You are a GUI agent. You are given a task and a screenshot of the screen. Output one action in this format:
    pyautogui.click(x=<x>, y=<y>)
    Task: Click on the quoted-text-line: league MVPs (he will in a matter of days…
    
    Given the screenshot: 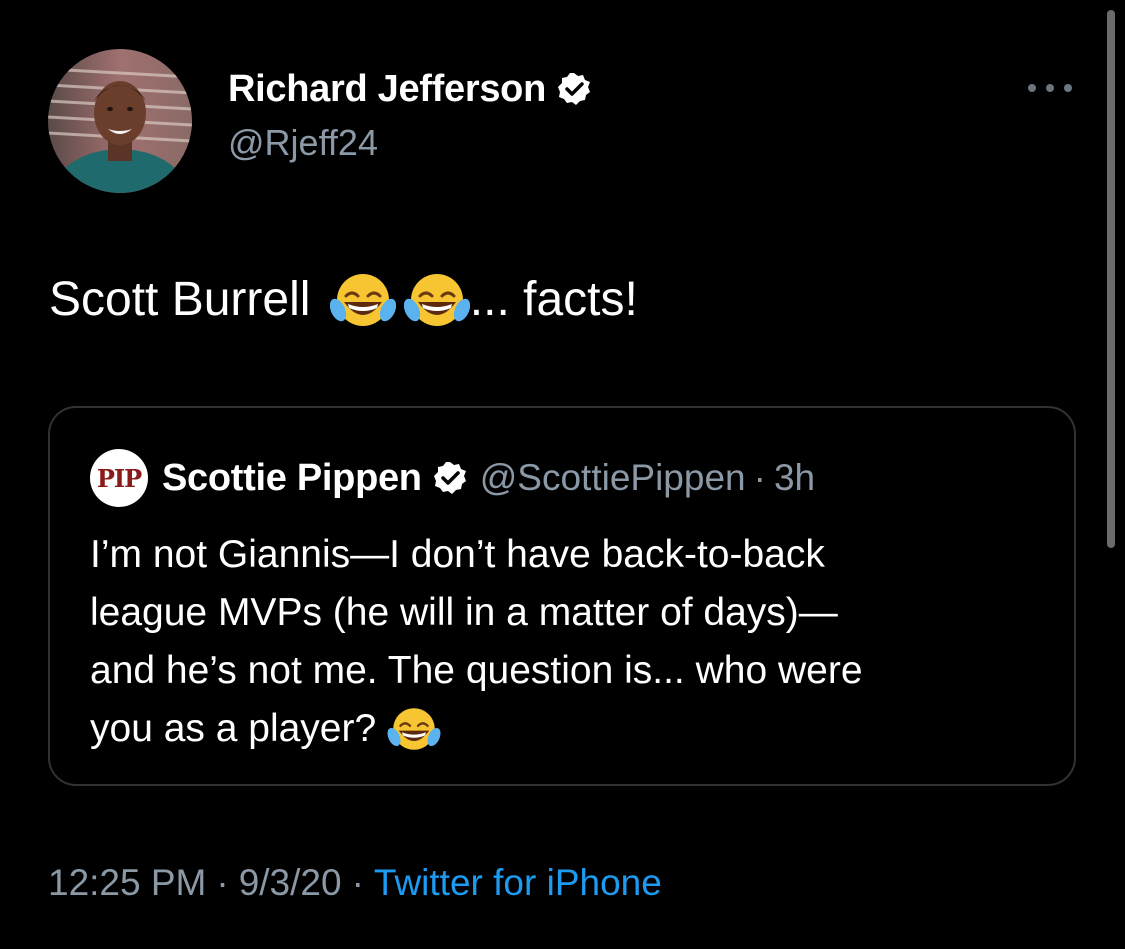 What is the action you would take?
    pyautogui.click(x=464, y=612)
    